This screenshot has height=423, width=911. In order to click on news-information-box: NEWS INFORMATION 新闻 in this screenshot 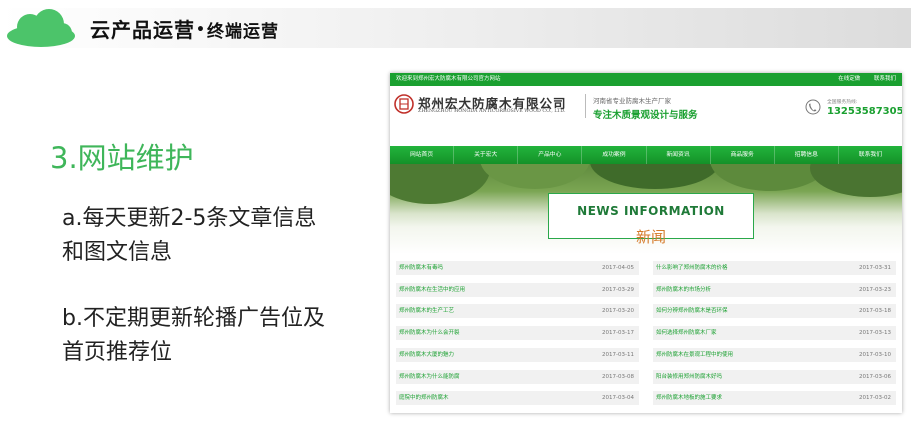, I will do `click(651, 219)`.